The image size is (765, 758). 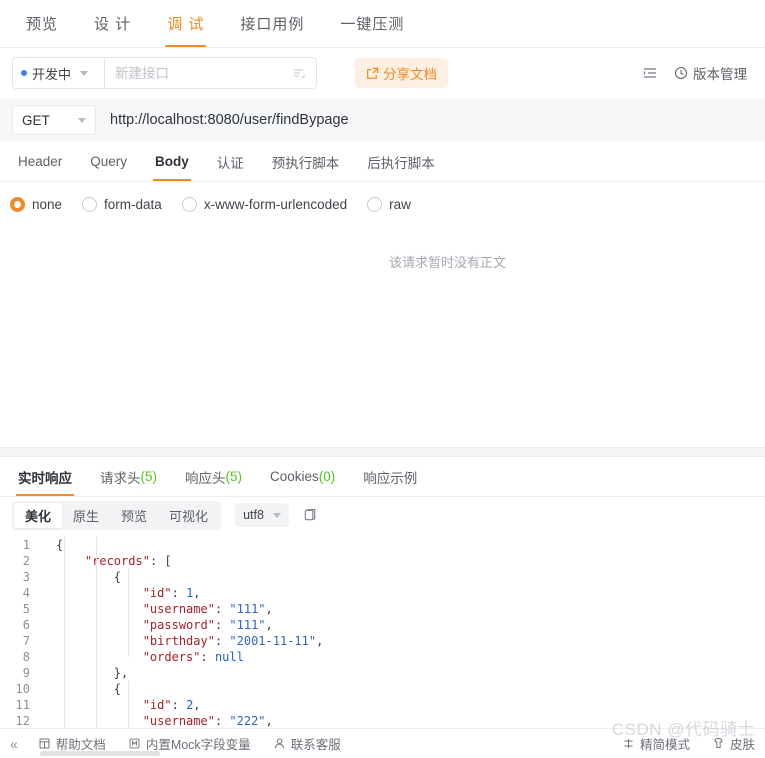 I want to click on skin-label: 皮肤, so click(x=742, y=745).